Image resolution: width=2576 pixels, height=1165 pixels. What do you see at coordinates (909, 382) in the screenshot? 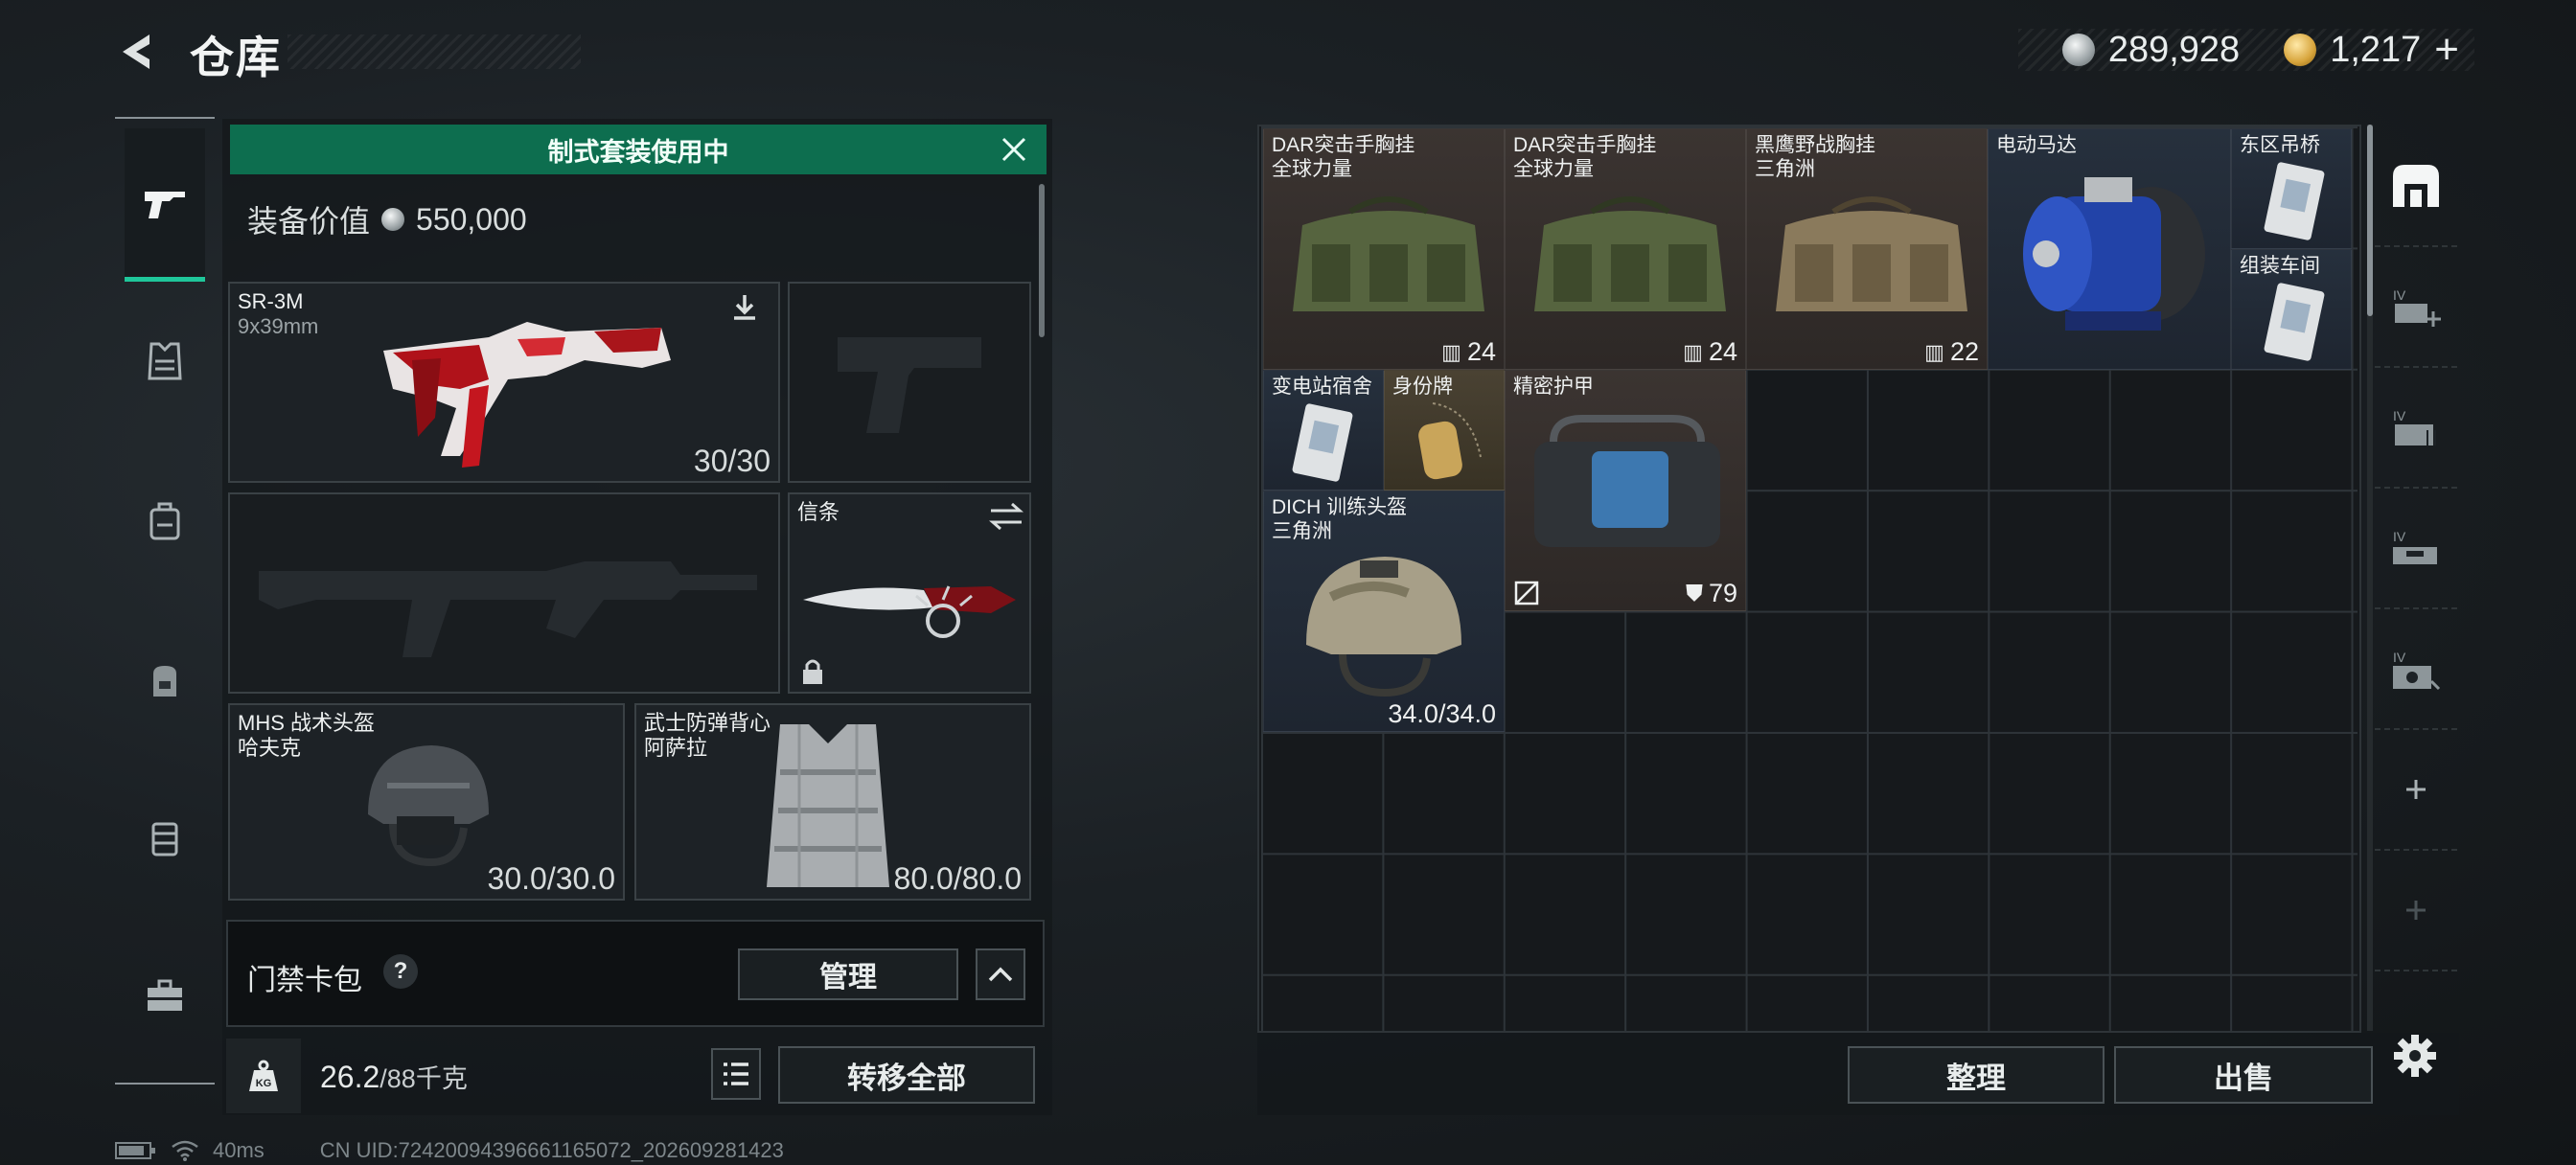
I see `sidearm-slot` at bounding box center [909, 382].